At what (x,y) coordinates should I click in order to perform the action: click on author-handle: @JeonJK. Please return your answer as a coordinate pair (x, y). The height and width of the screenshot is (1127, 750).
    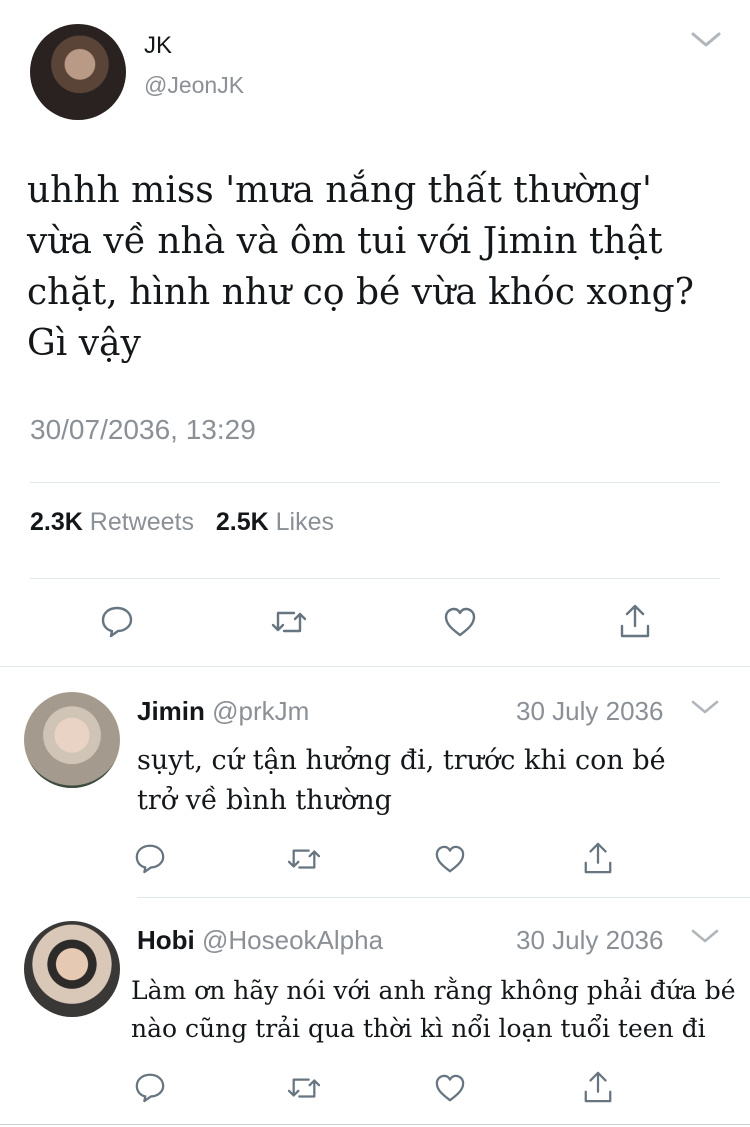
    Looking at the image, I should click on (194, 85).